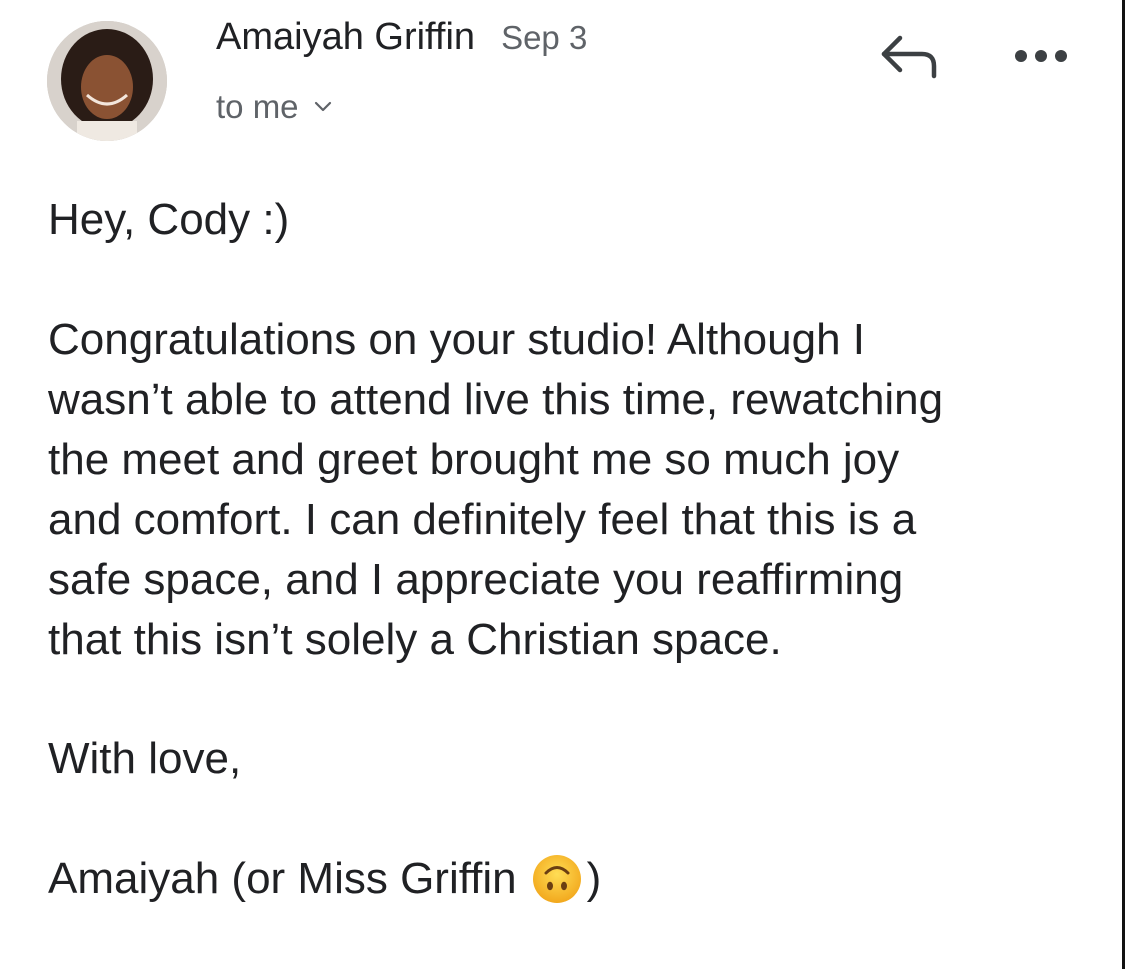 This screenshot has height=969, width=1125. I want to click on greeting-line: Hey, Cody :), so click(169, 219).